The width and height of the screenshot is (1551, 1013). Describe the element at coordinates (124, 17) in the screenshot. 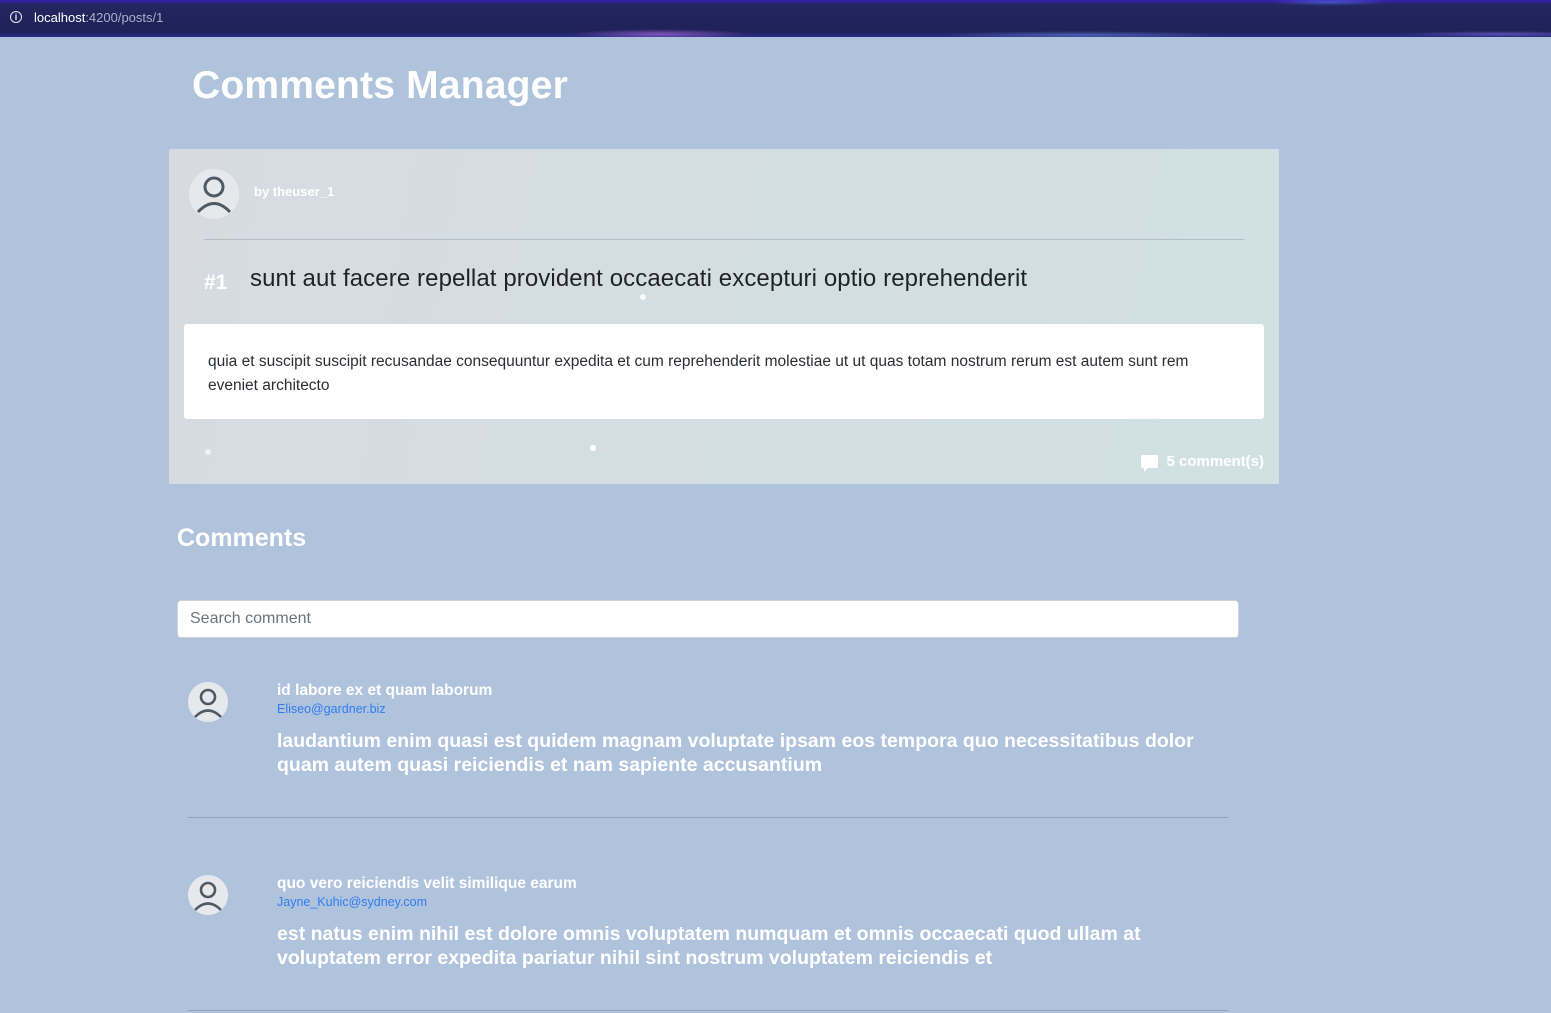

I see `url-path: :4200/posts/1` at that location.